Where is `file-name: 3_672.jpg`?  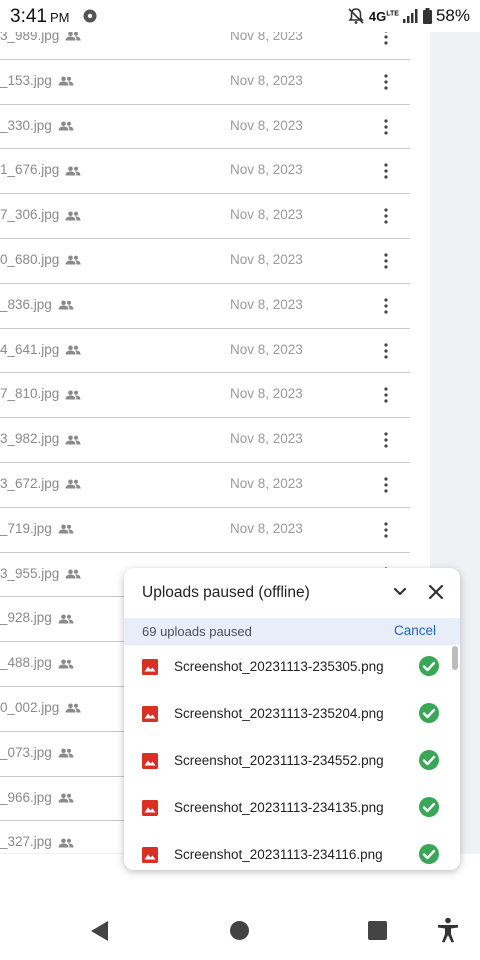 file-name: 3_672.jpg is located at coordinates (40, 483).